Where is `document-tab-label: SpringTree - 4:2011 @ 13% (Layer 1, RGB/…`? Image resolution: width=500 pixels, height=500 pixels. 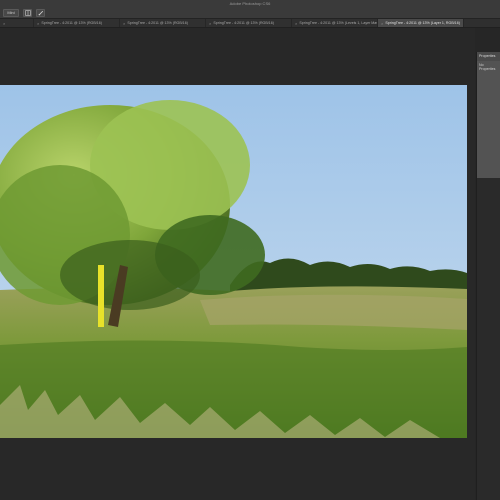
document-tab-label: SpringTree - 4:2011 @ 13% (Layer 1, RGB/… is located at coordinates (422, 23).